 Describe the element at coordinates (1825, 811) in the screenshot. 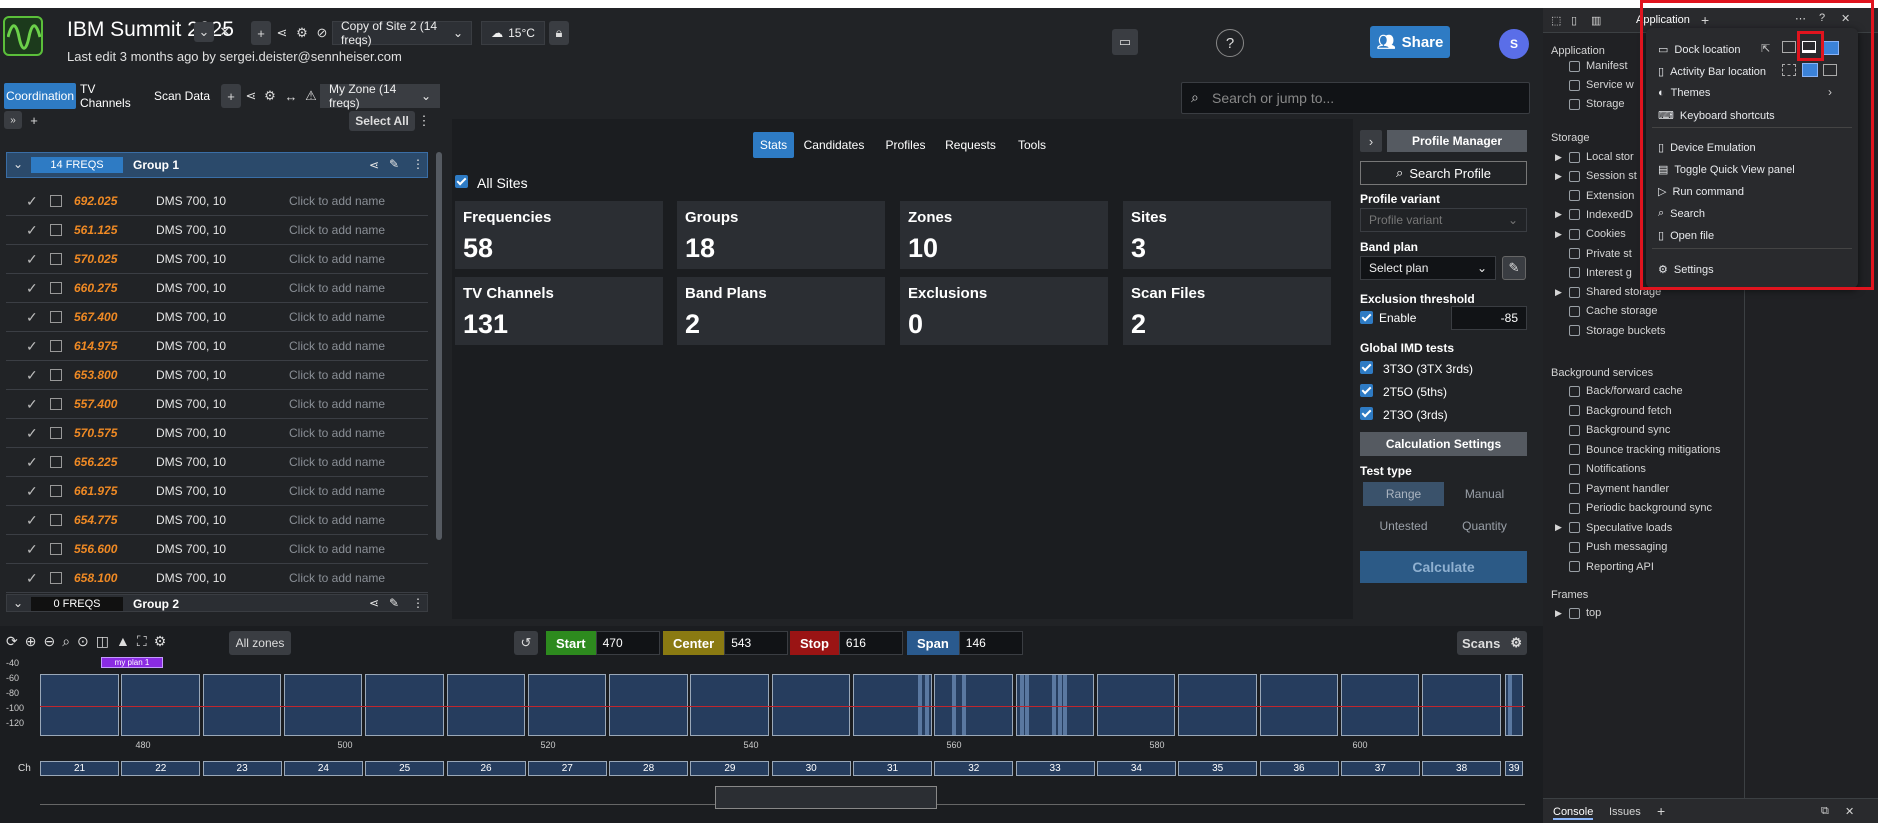

I see `dock-icon: ⧉` at that location.